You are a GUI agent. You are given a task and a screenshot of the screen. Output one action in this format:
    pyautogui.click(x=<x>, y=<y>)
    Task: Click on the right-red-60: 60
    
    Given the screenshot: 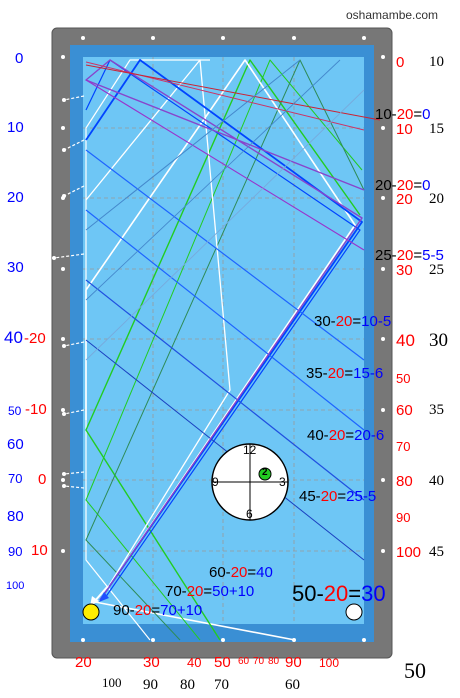 What is the action you would take?
    pyautogui.click(x=404, y=410)
    